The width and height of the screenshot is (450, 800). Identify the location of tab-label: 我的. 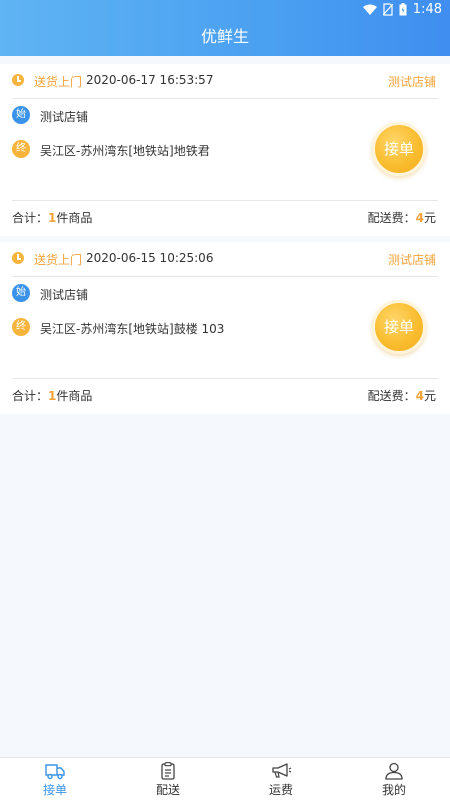
(393, 790).